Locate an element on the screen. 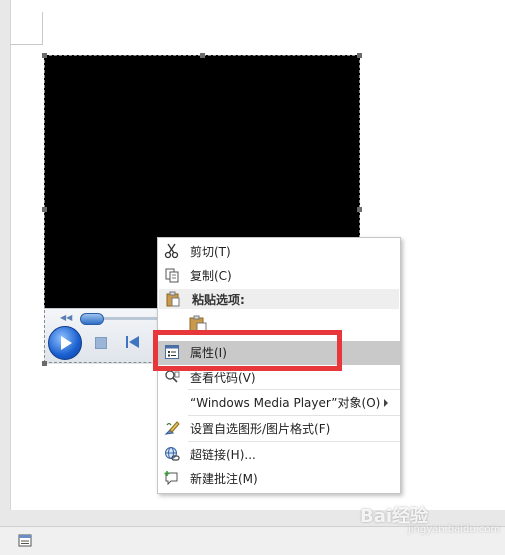 This screenshot has height=555, width=505. menu-item-new-comment: 新建批注(M) is located at coordinates (279, 479).